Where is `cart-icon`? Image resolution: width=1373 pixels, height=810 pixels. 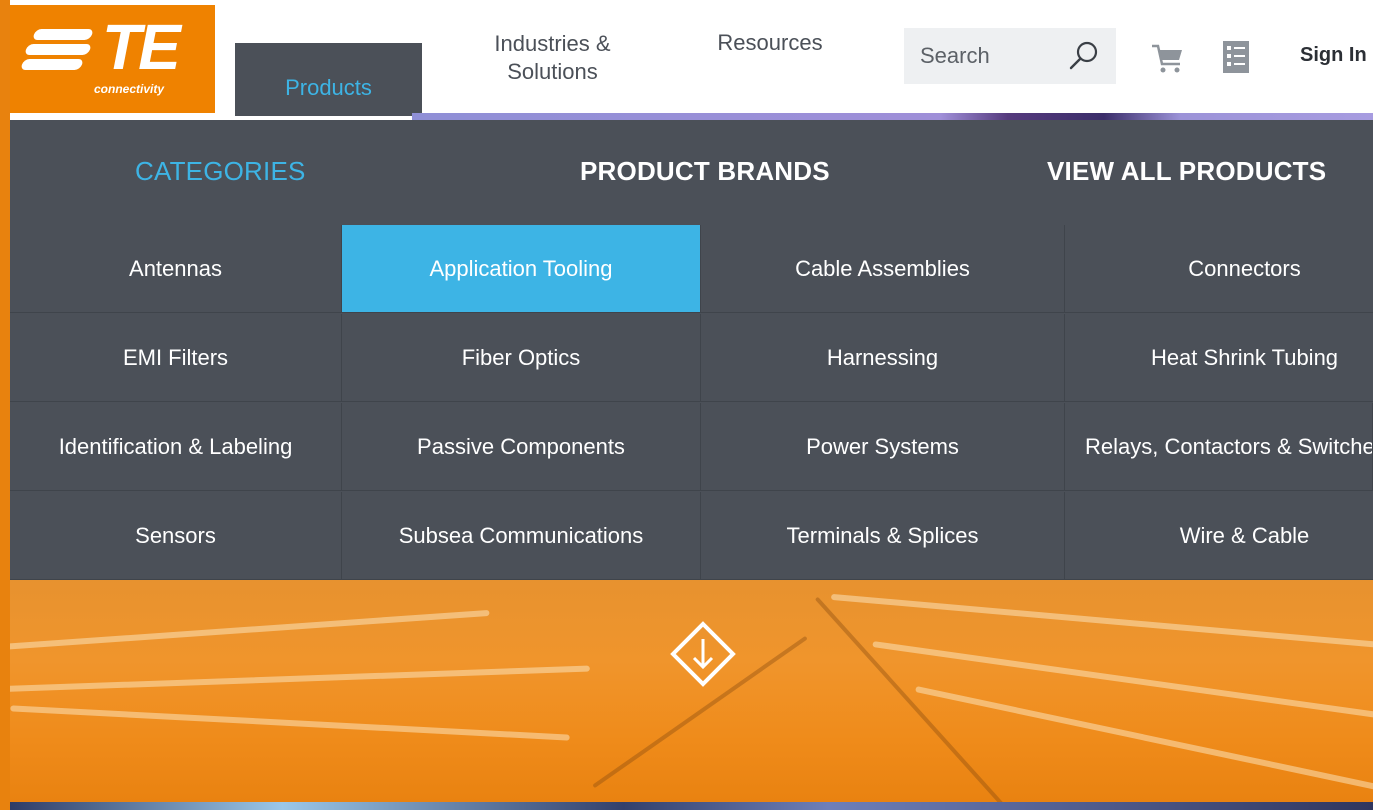 cart-icon is located at coordinates (1168, 58).